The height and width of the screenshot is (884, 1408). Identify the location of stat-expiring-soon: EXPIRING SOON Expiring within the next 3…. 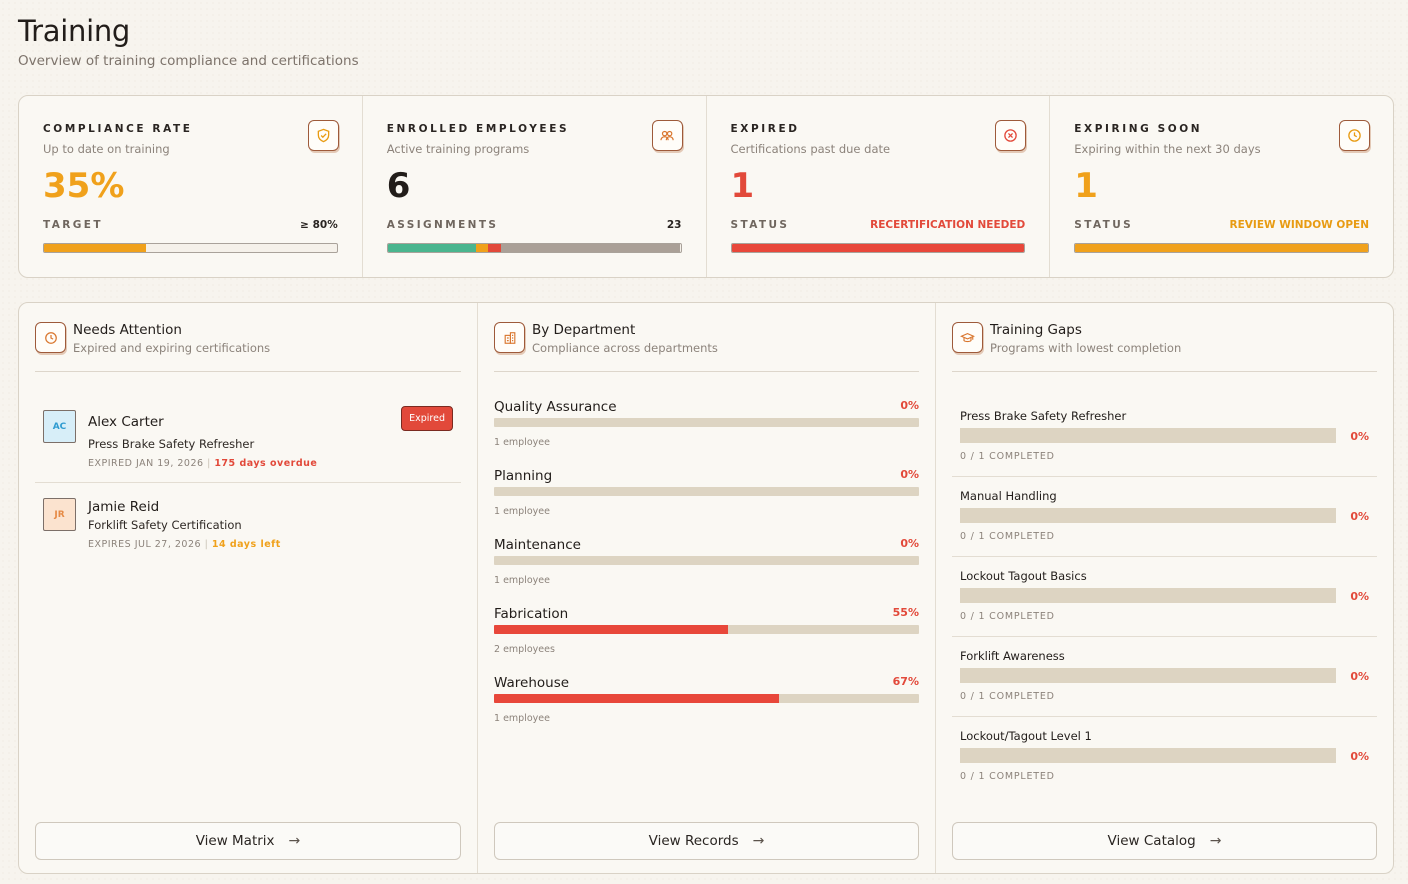
(1221, 186).